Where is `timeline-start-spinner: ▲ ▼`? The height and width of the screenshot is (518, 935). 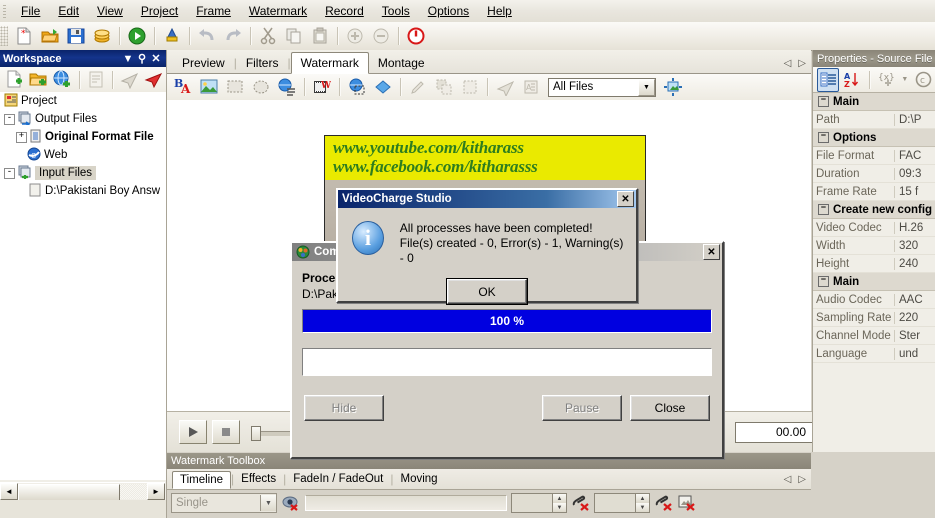 timeline-start-spinner: ▲ ▼ is located at coordinates (539, 503).